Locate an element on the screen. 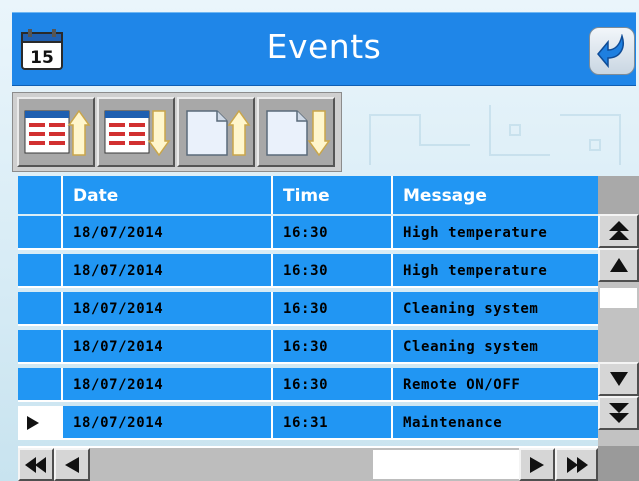 The image size is (639, 481). right-icon is located at coordinates (537, 464).